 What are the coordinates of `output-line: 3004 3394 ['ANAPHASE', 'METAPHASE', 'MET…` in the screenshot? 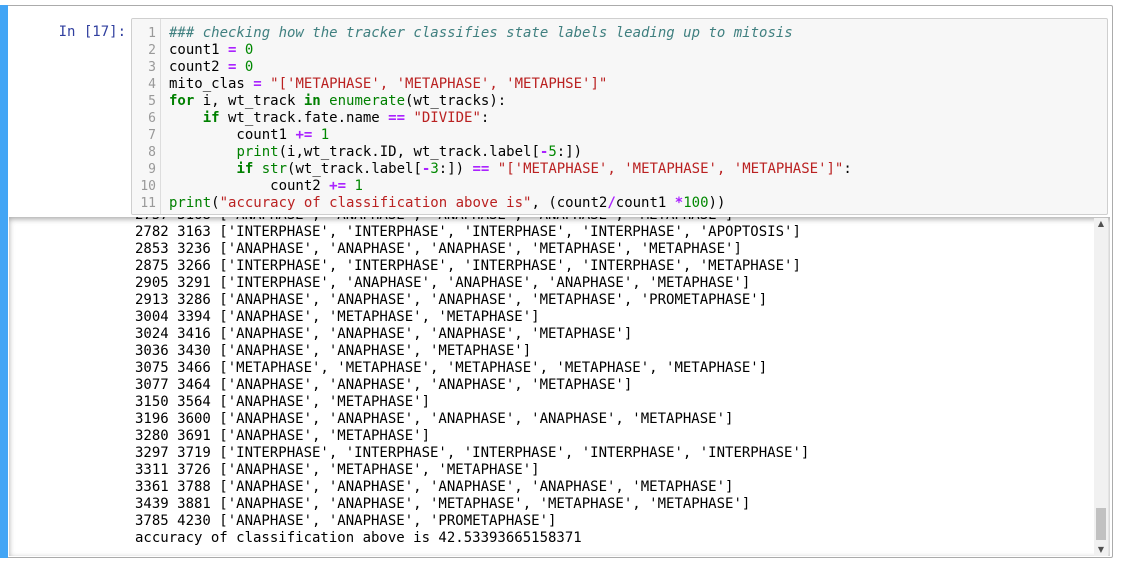 It's located at (337, 317).